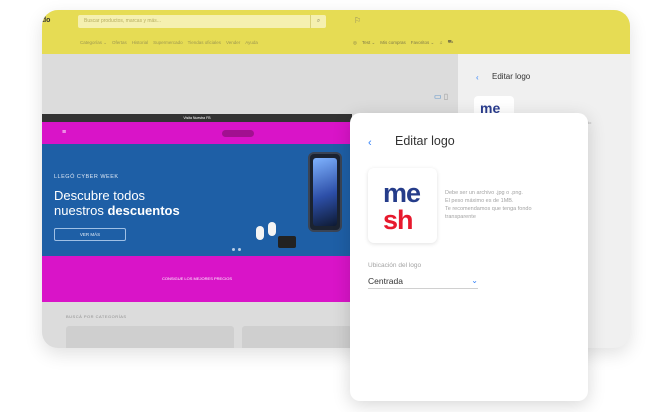 The height and width of the screenshot is (412, 672). I want to click on user-avatar-icon: ◎, so click(355, 43).